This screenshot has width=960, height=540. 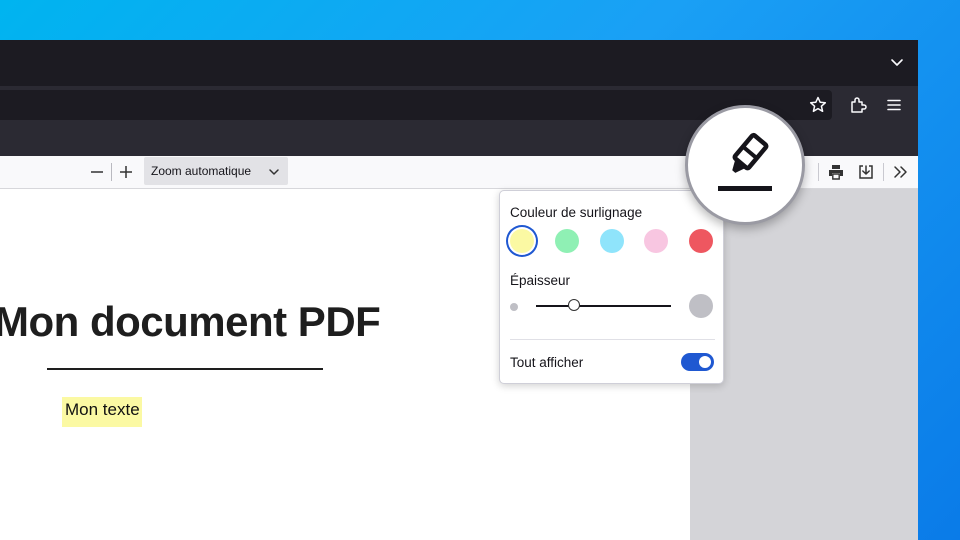 What do you see at coordinates (274, 172) in the screenshot?
I see `chevron-down-icon` at bounding box center [274, 172].